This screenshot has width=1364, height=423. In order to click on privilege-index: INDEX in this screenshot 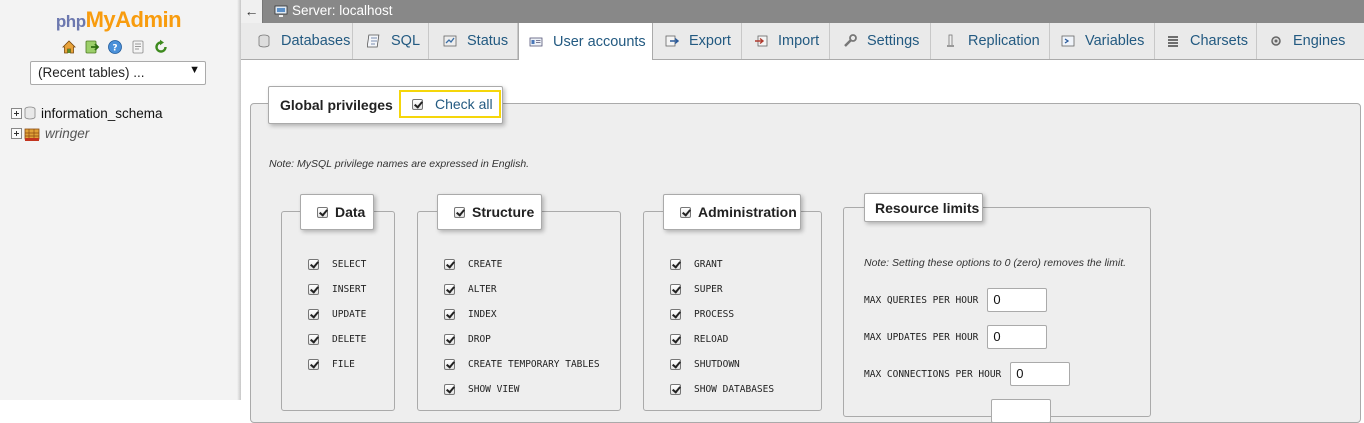, I will do `click(470, 314)`.